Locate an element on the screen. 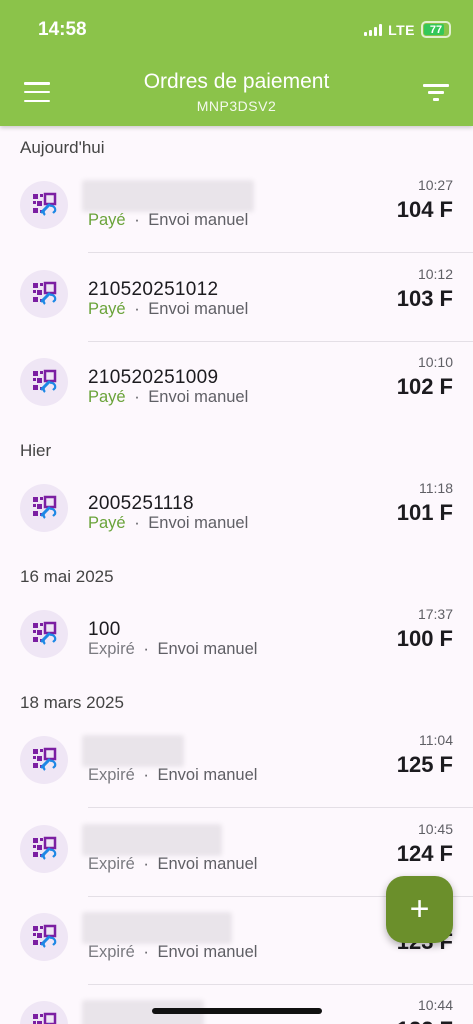 The height and width of the screenshot is (1024, 473). order-amount: 125 F is located at coordinates (424, 764).